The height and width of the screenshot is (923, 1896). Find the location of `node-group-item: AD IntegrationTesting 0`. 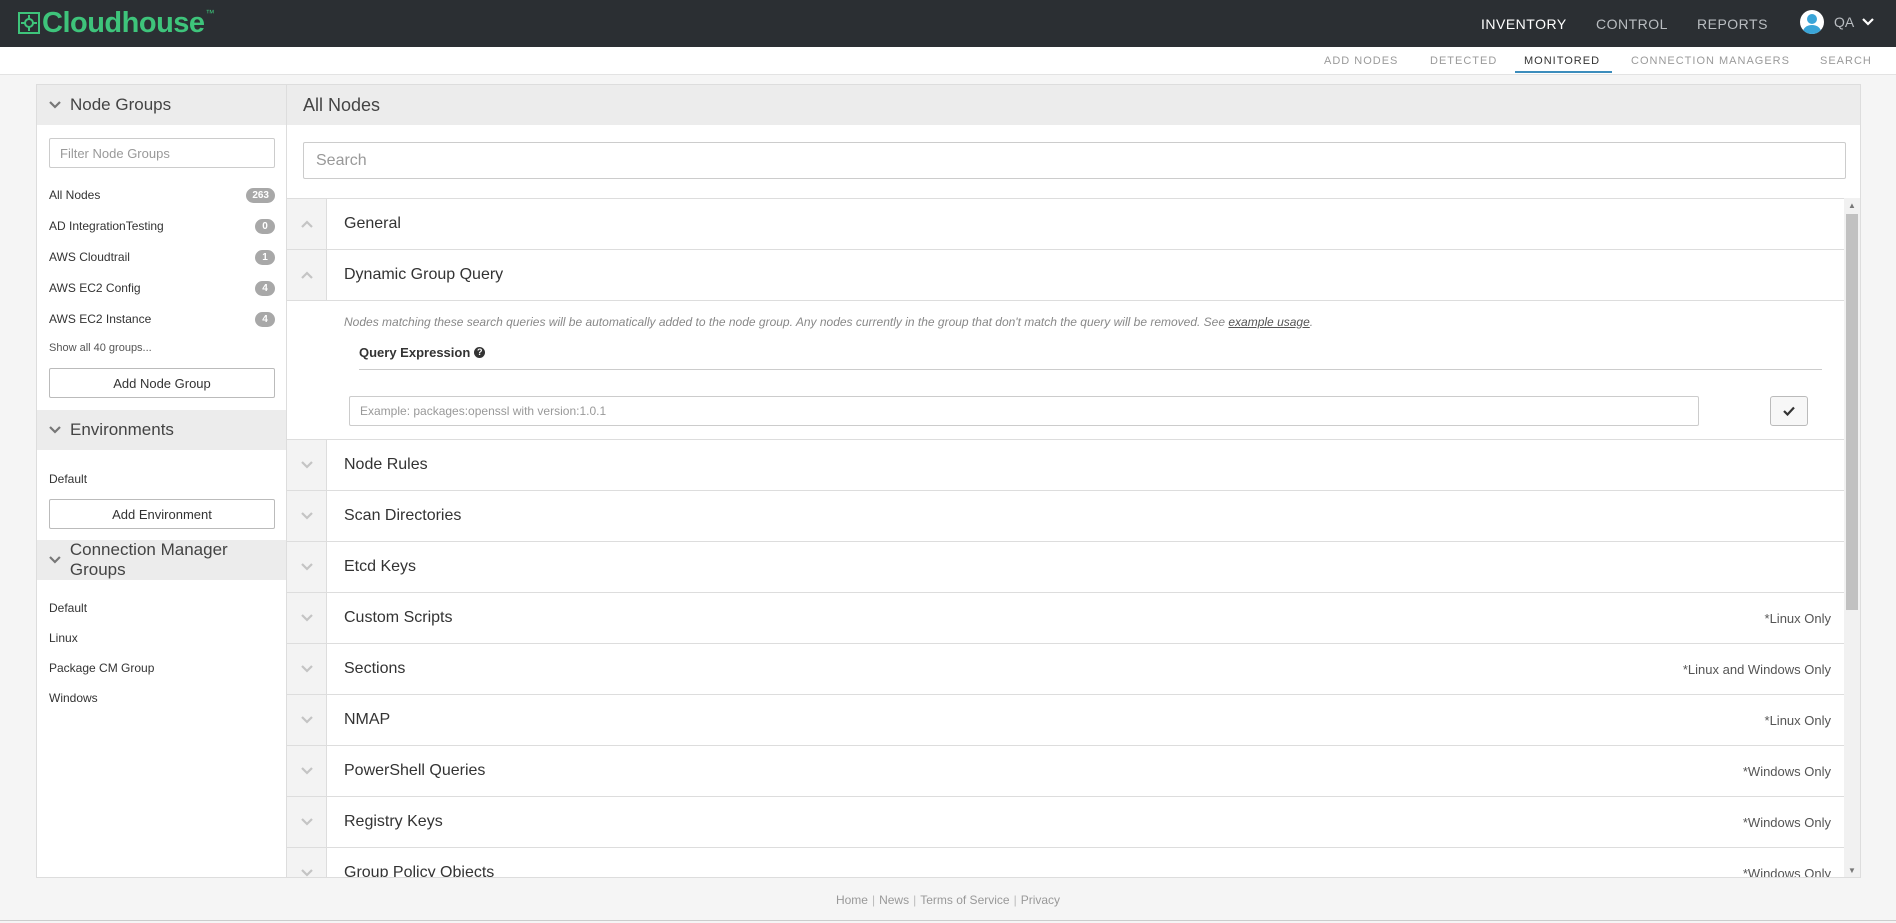

node-group-item: AD IntegrationTesting 0 is located at coordinates (162, 226).